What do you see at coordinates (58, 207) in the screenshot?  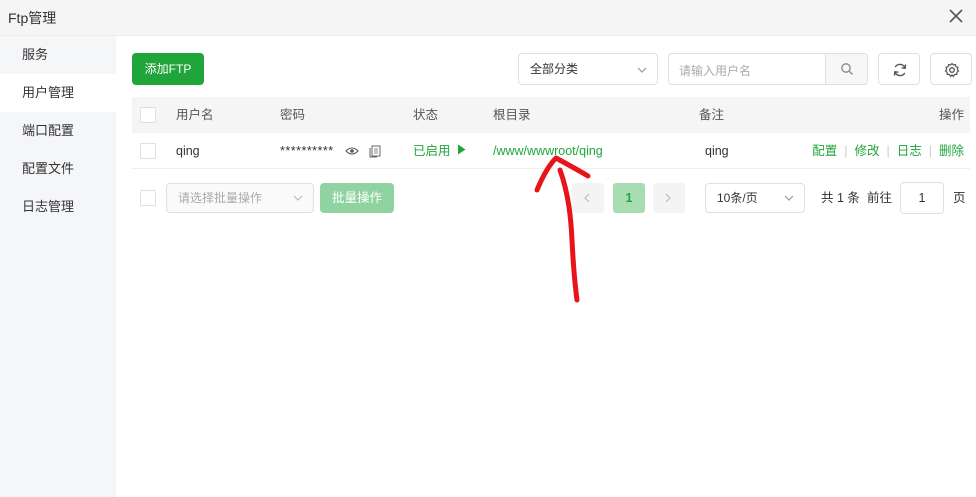 I see `sidebar-item-log-management: 日志管理` at bounding box center [58, 207].